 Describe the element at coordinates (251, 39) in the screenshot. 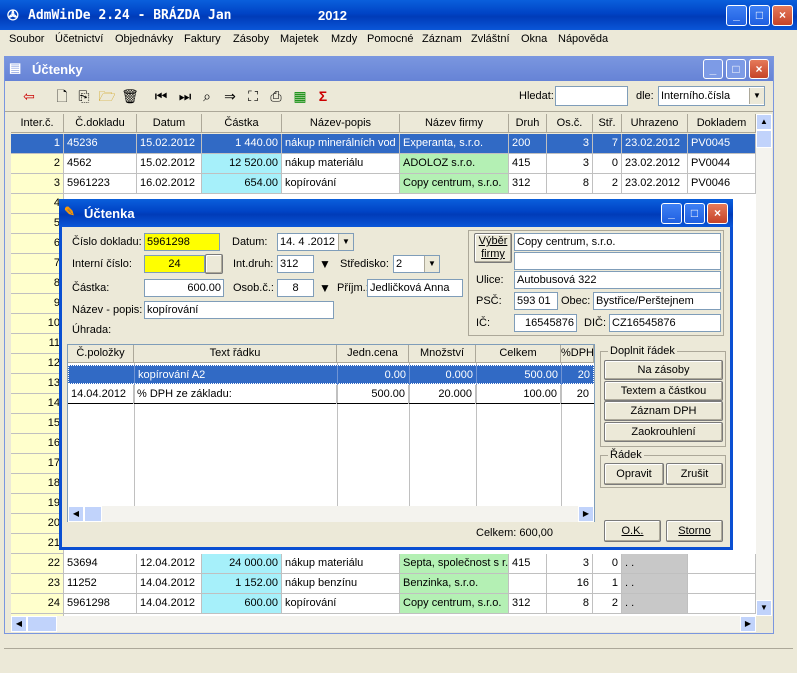

I see `menu-zasoby: Zásoby` at that location.